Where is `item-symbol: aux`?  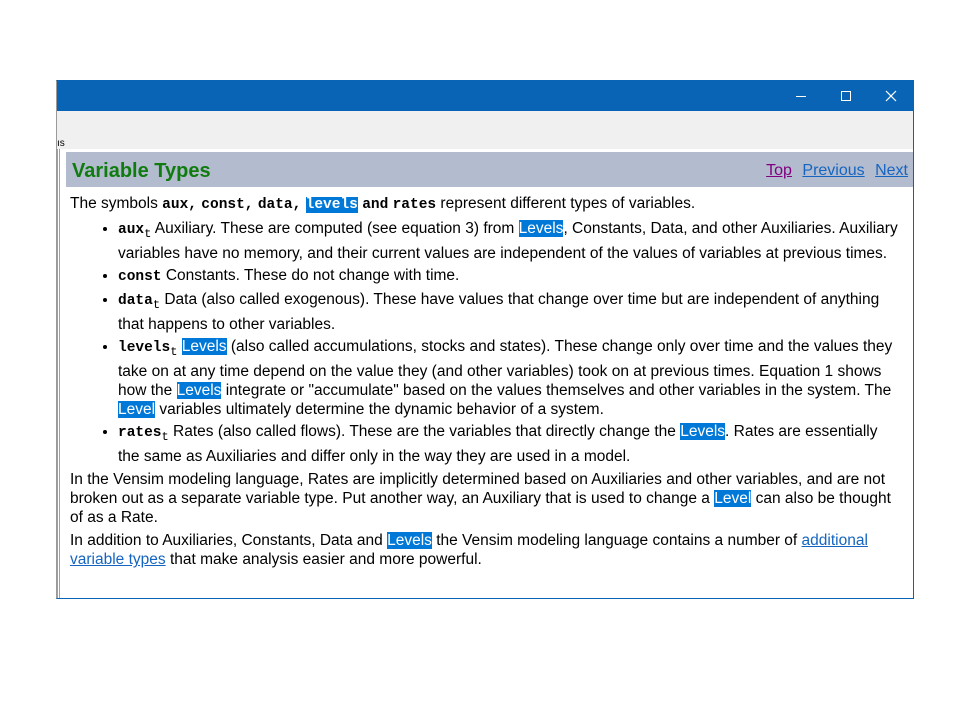 item-symbol: aux is located at coordinates (131, 230).